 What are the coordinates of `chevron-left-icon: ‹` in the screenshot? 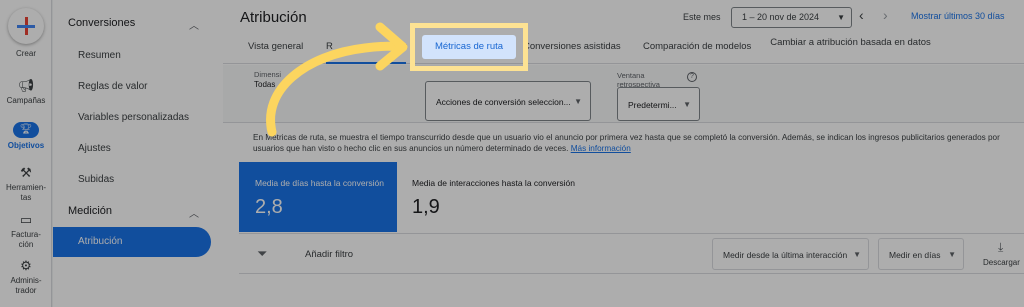 It's located at (861, 15).